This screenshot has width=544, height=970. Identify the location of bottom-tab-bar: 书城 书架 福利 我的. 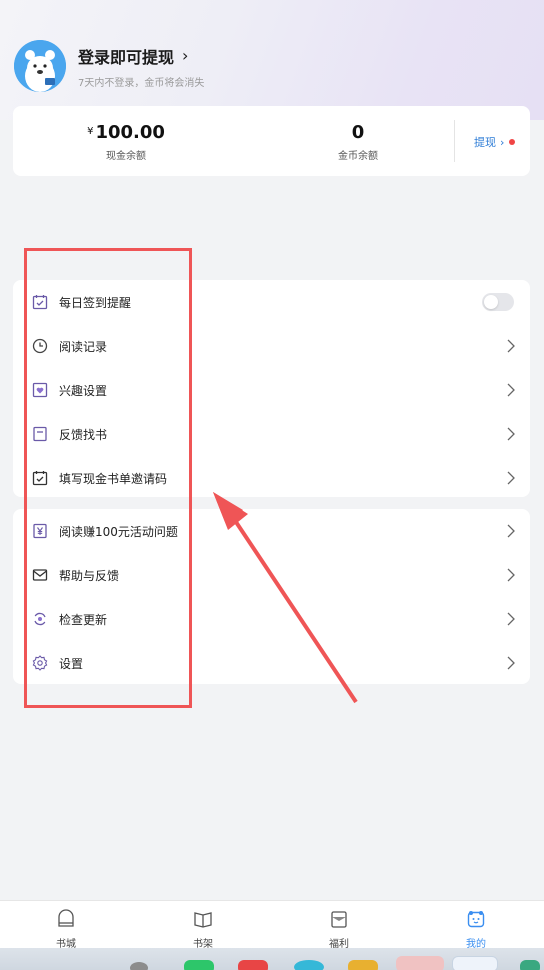
(272, 925).